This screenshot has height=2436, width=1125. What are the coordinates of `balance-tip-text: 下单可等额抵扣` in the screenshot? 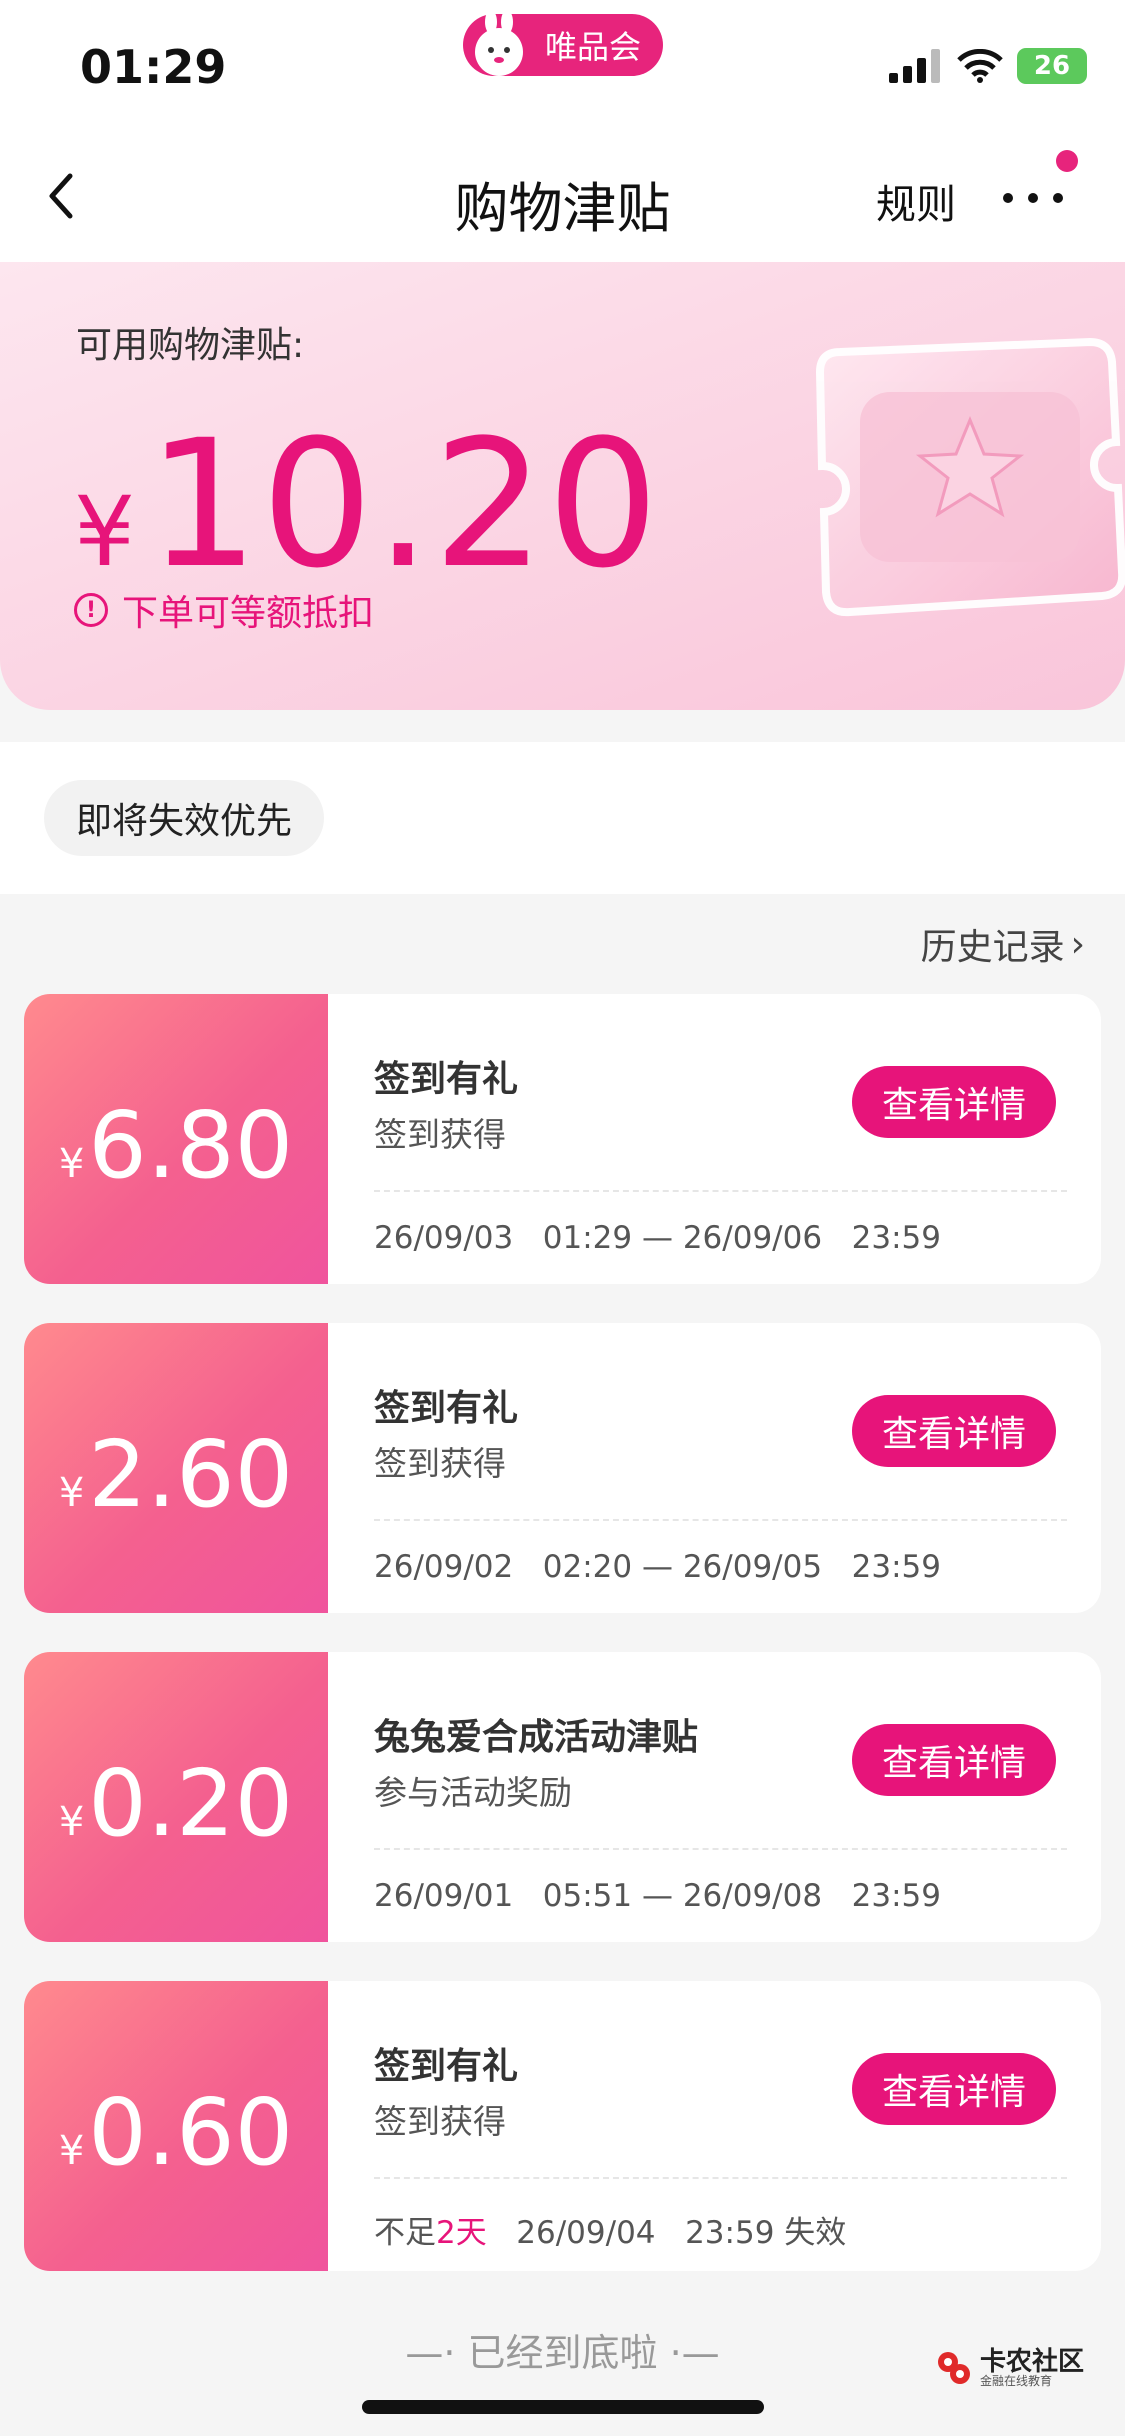 It's located at (248, 613).